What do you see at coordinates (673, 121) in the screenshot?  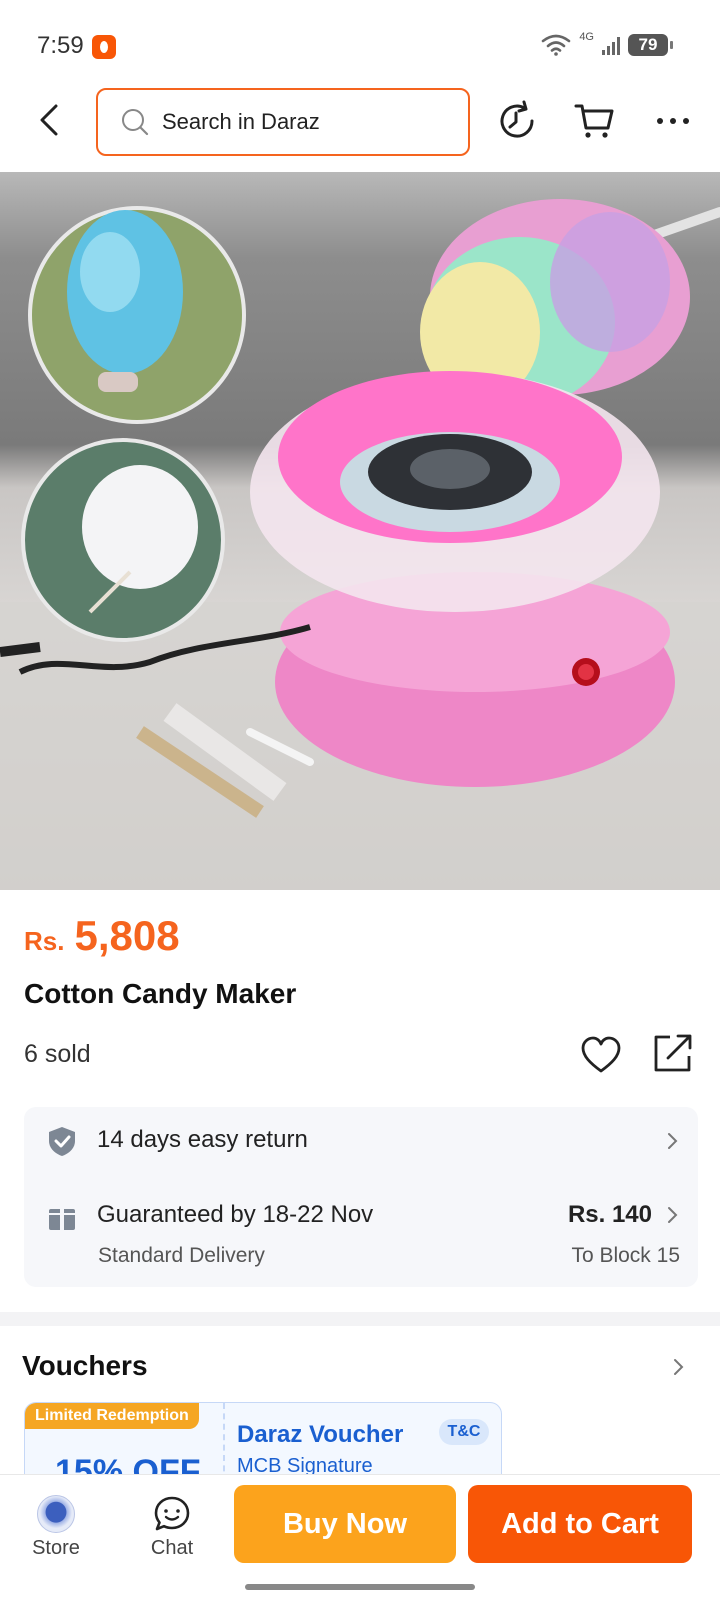 I see `more-icon` at bounding box center [673, 121].